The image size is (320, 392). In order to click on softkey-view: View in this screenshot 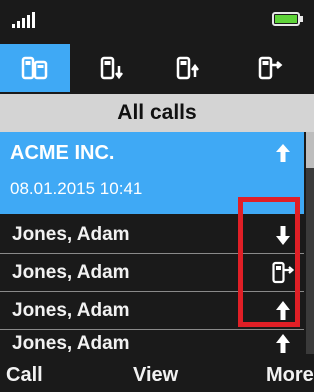, I will do `click(155, 375)`.